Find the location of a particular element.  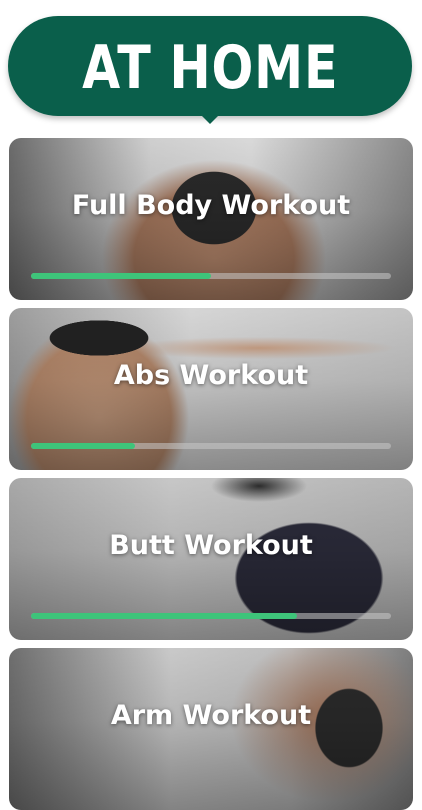

header-banner: AT HOME is located at coordinates (210, 72).